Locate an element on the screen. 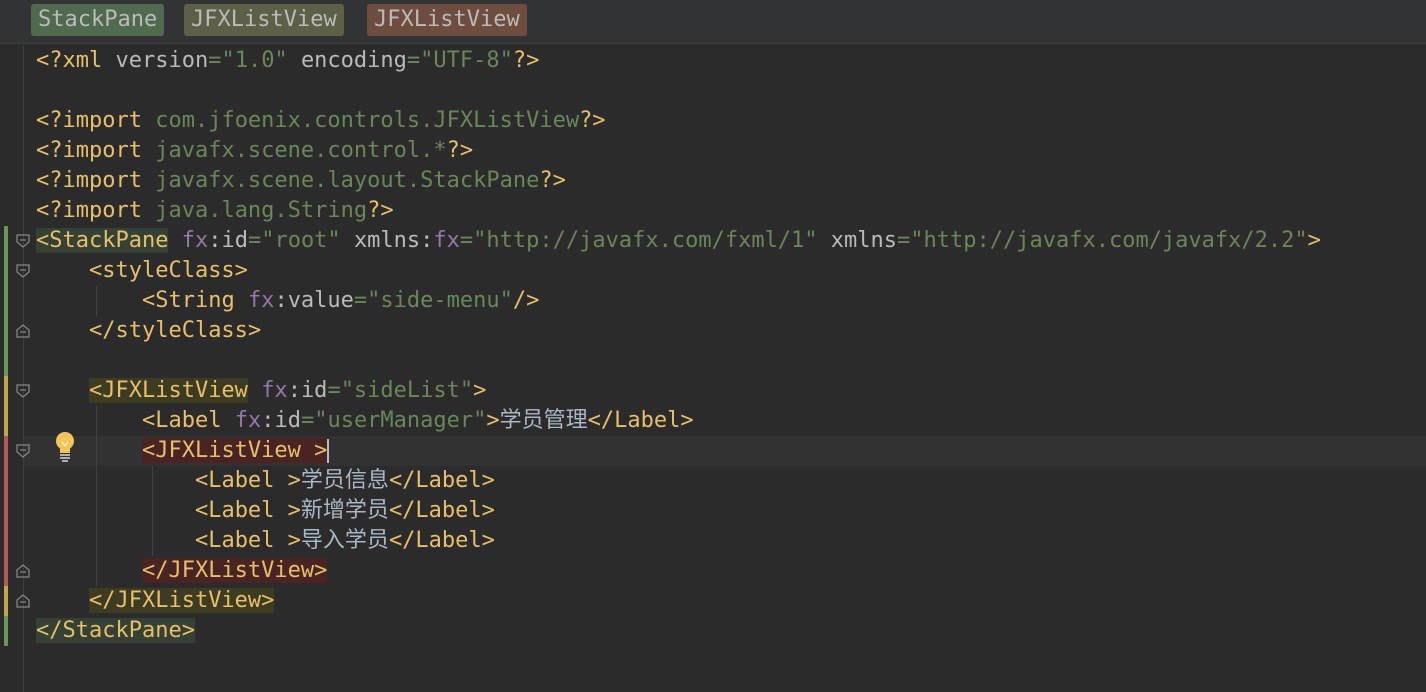 Image resolution: width=1426 pixels, height=692 pixels. code-line: <Label >学员信息</Label> is located at coordinates (678, 481).